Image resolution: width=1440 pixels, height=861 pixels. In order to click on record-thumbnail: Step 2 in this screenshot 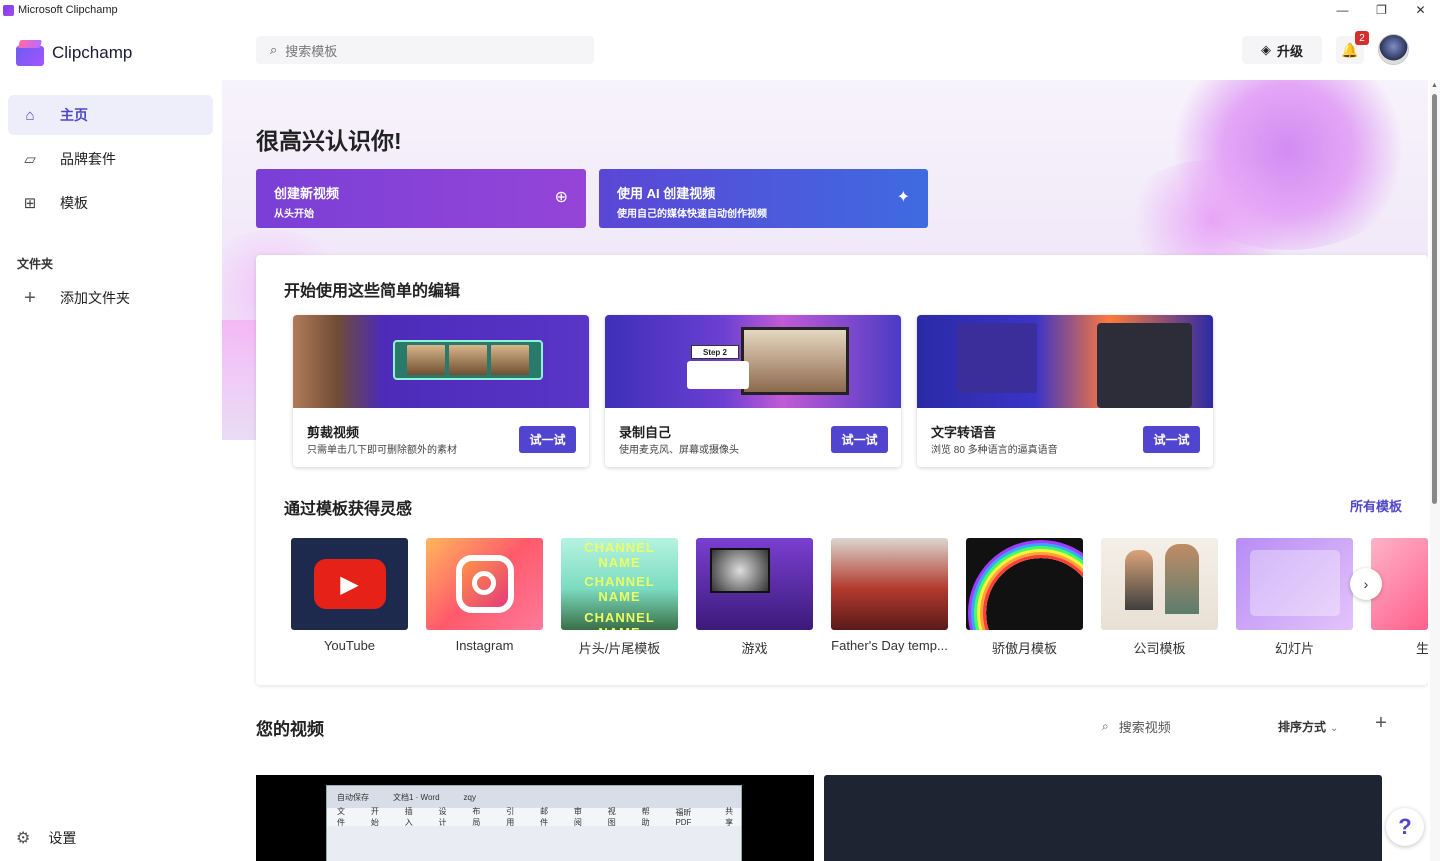, I will do `click(753, 361)`.